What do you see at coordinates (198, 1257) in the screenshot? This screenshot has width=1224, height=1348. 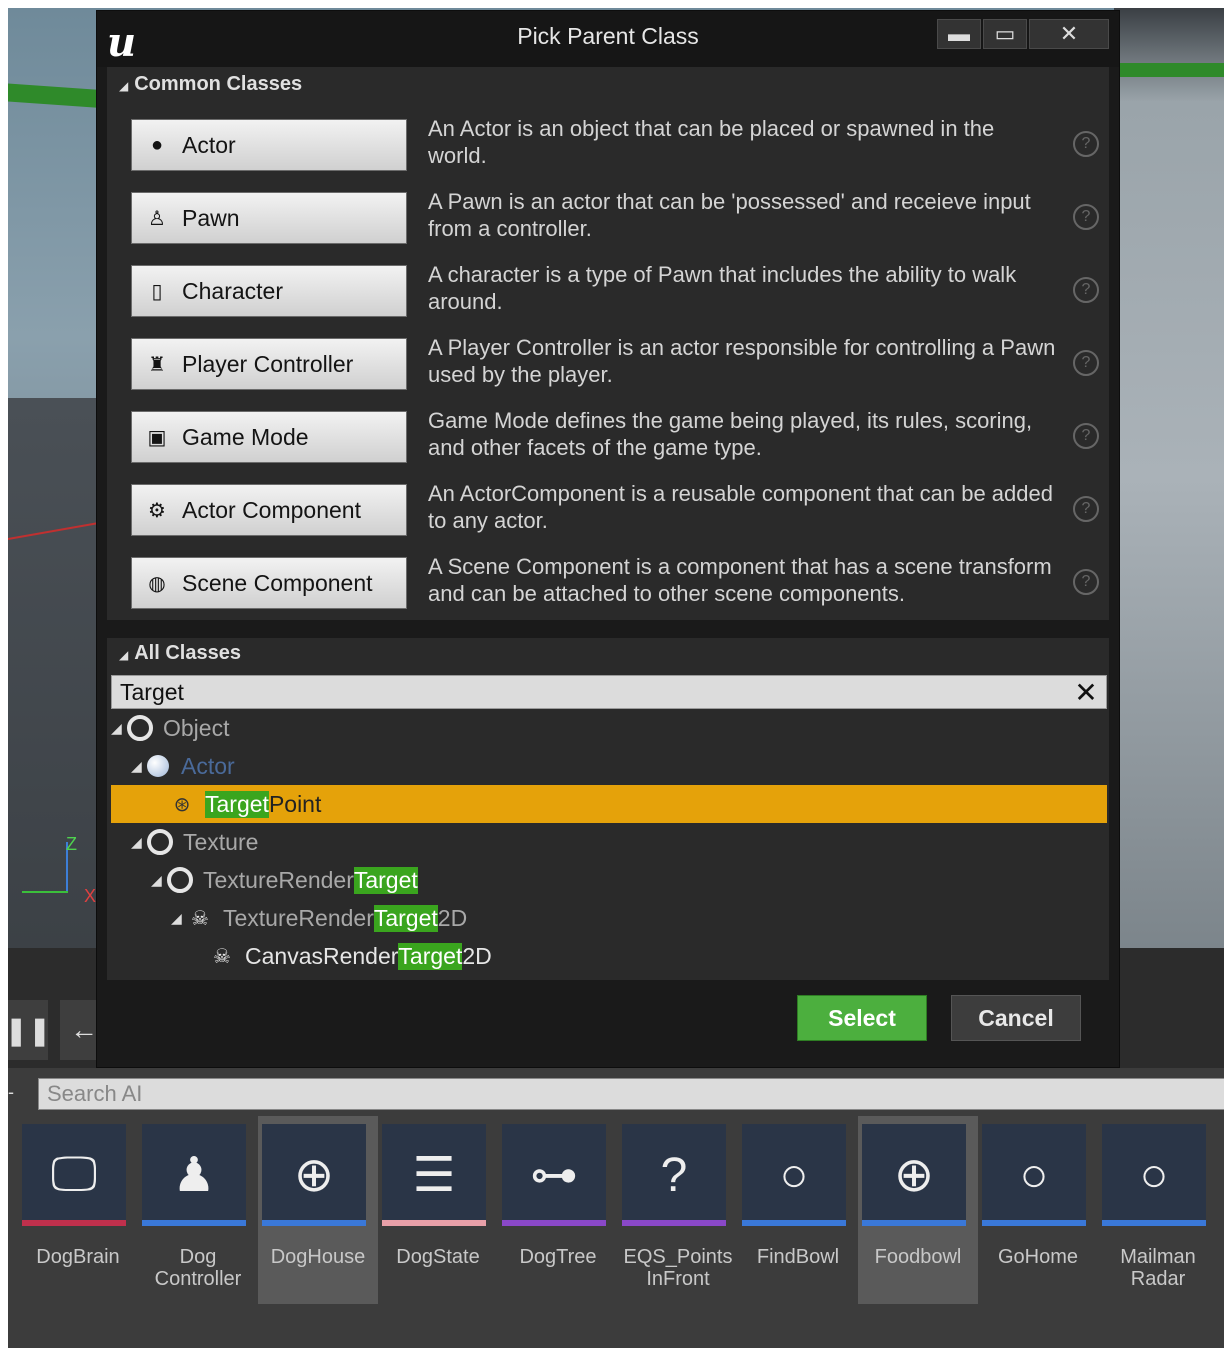 I see `asset-label-line1: Dog` at bounding box center [198, 1257].